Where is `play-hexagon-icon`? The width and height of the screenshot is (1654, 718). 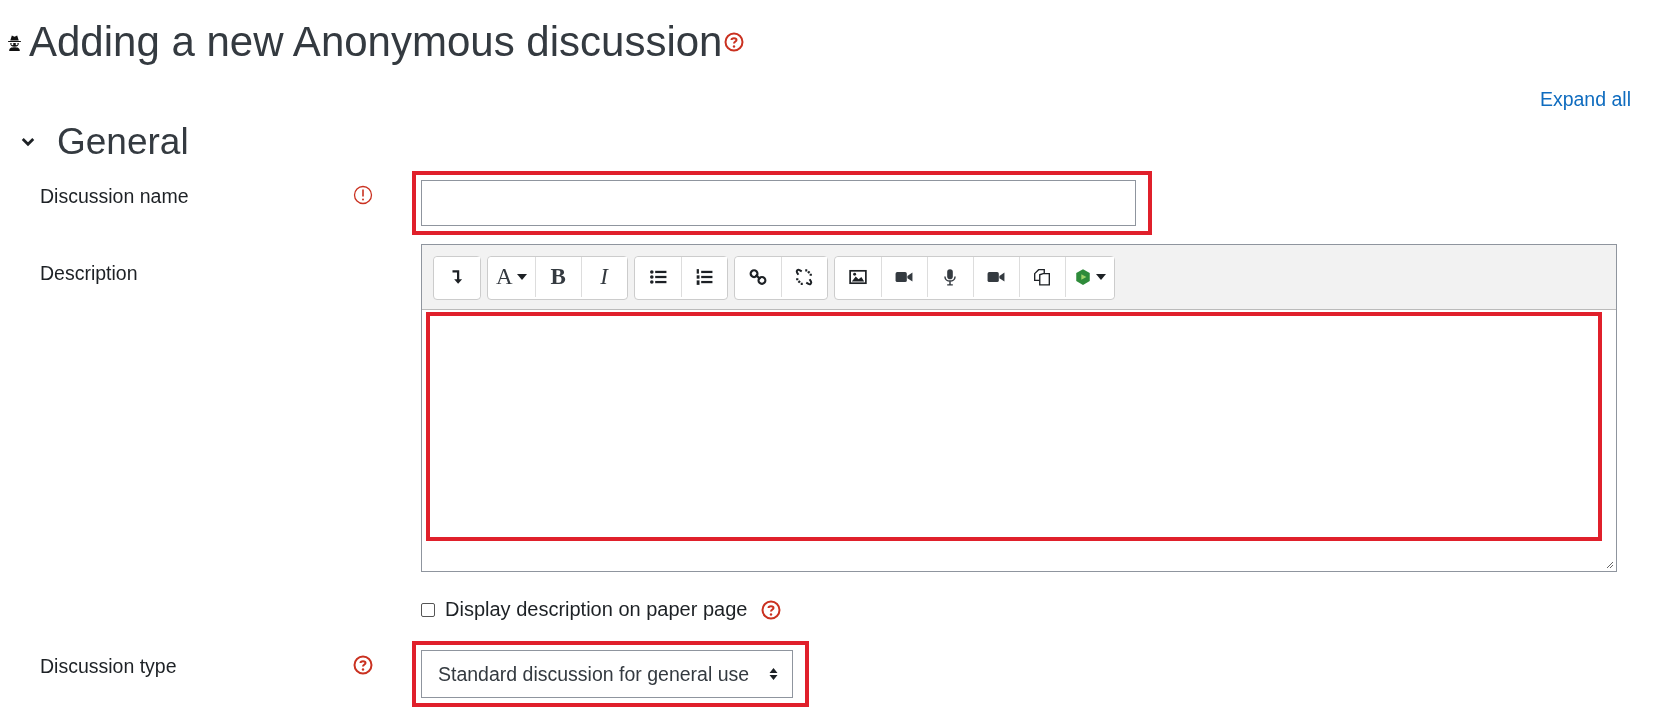 play-hexagon-icon is located at coordinates (1082, 277).